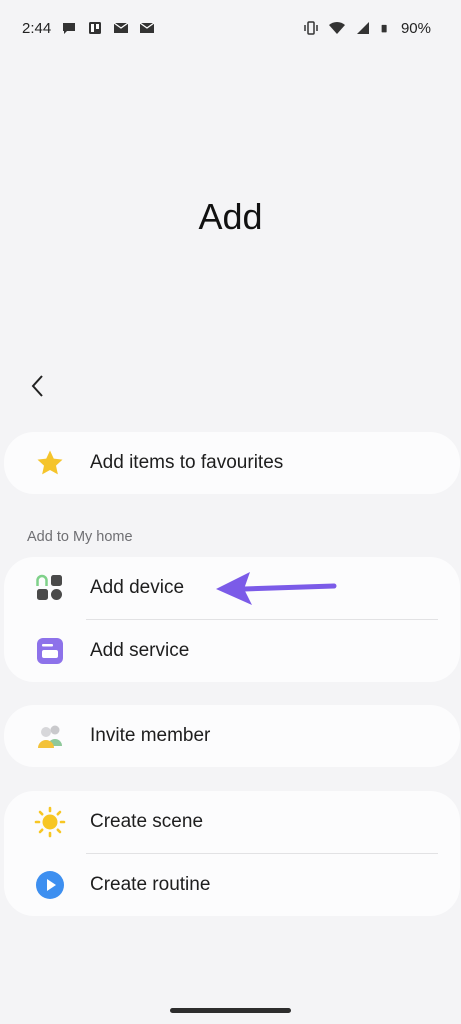 The image size is (461, 1024). Describe the element at coordinates (415, 28) in the screenshot. I see `battery-percent: 90%` at that location.